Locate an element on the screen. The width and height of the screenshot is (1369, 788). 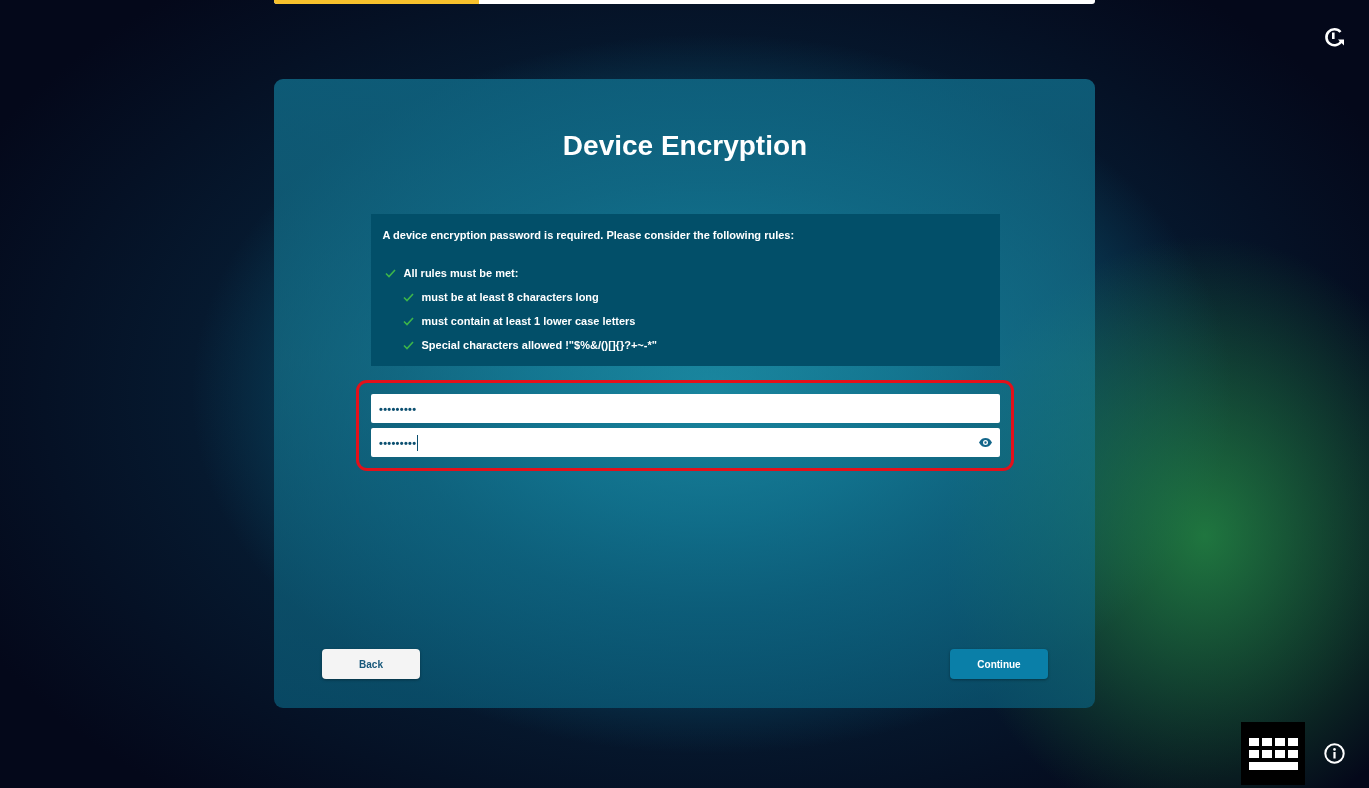
keyboard-icon is located at coordinates (1273, 753).